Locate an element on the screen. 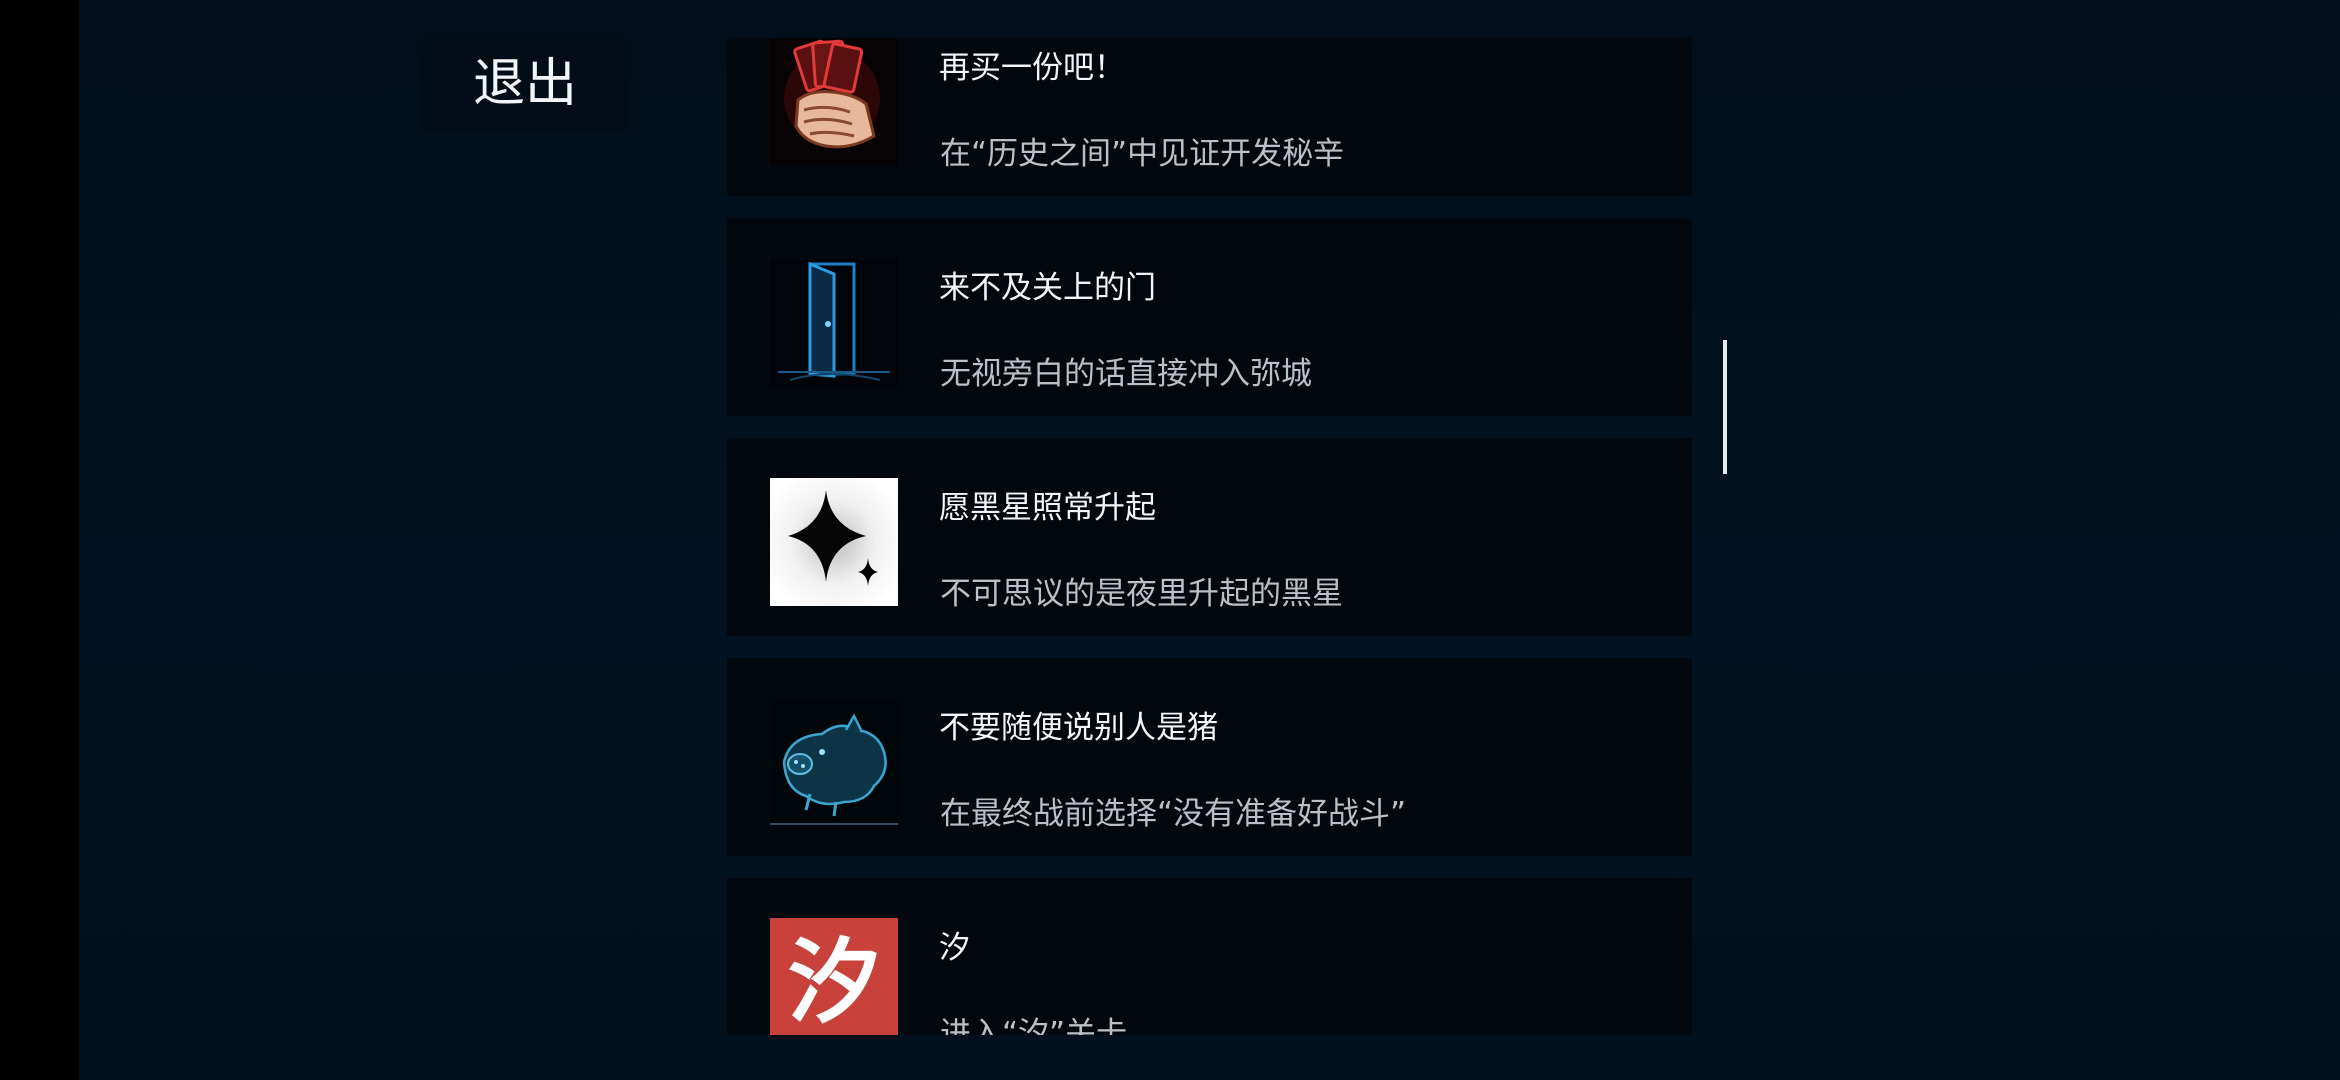  achievement-description: 在最终战前选择“没有准备好战斗” is located at coordinates (1173, 814).